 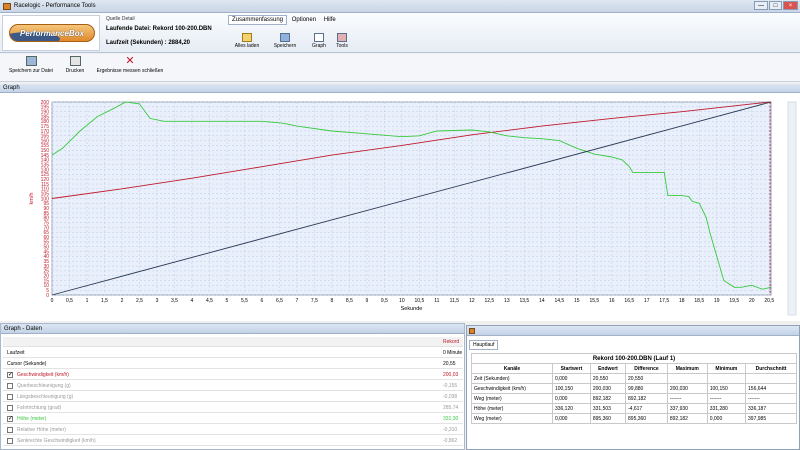 I want to click on data-row: ✓ Geschwindigkeit (km/h) 200,03, so click(x=233, y=375).